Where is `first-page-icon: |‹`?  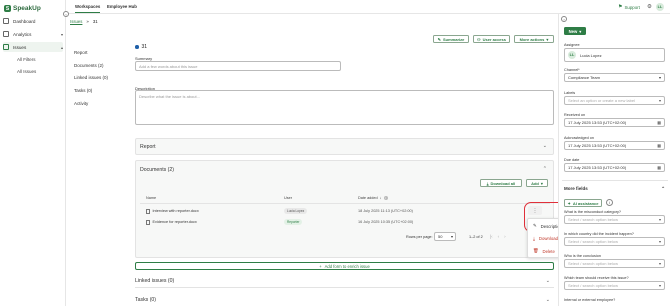
first-page-icon: |‹ is located at coordinates (491, 236).